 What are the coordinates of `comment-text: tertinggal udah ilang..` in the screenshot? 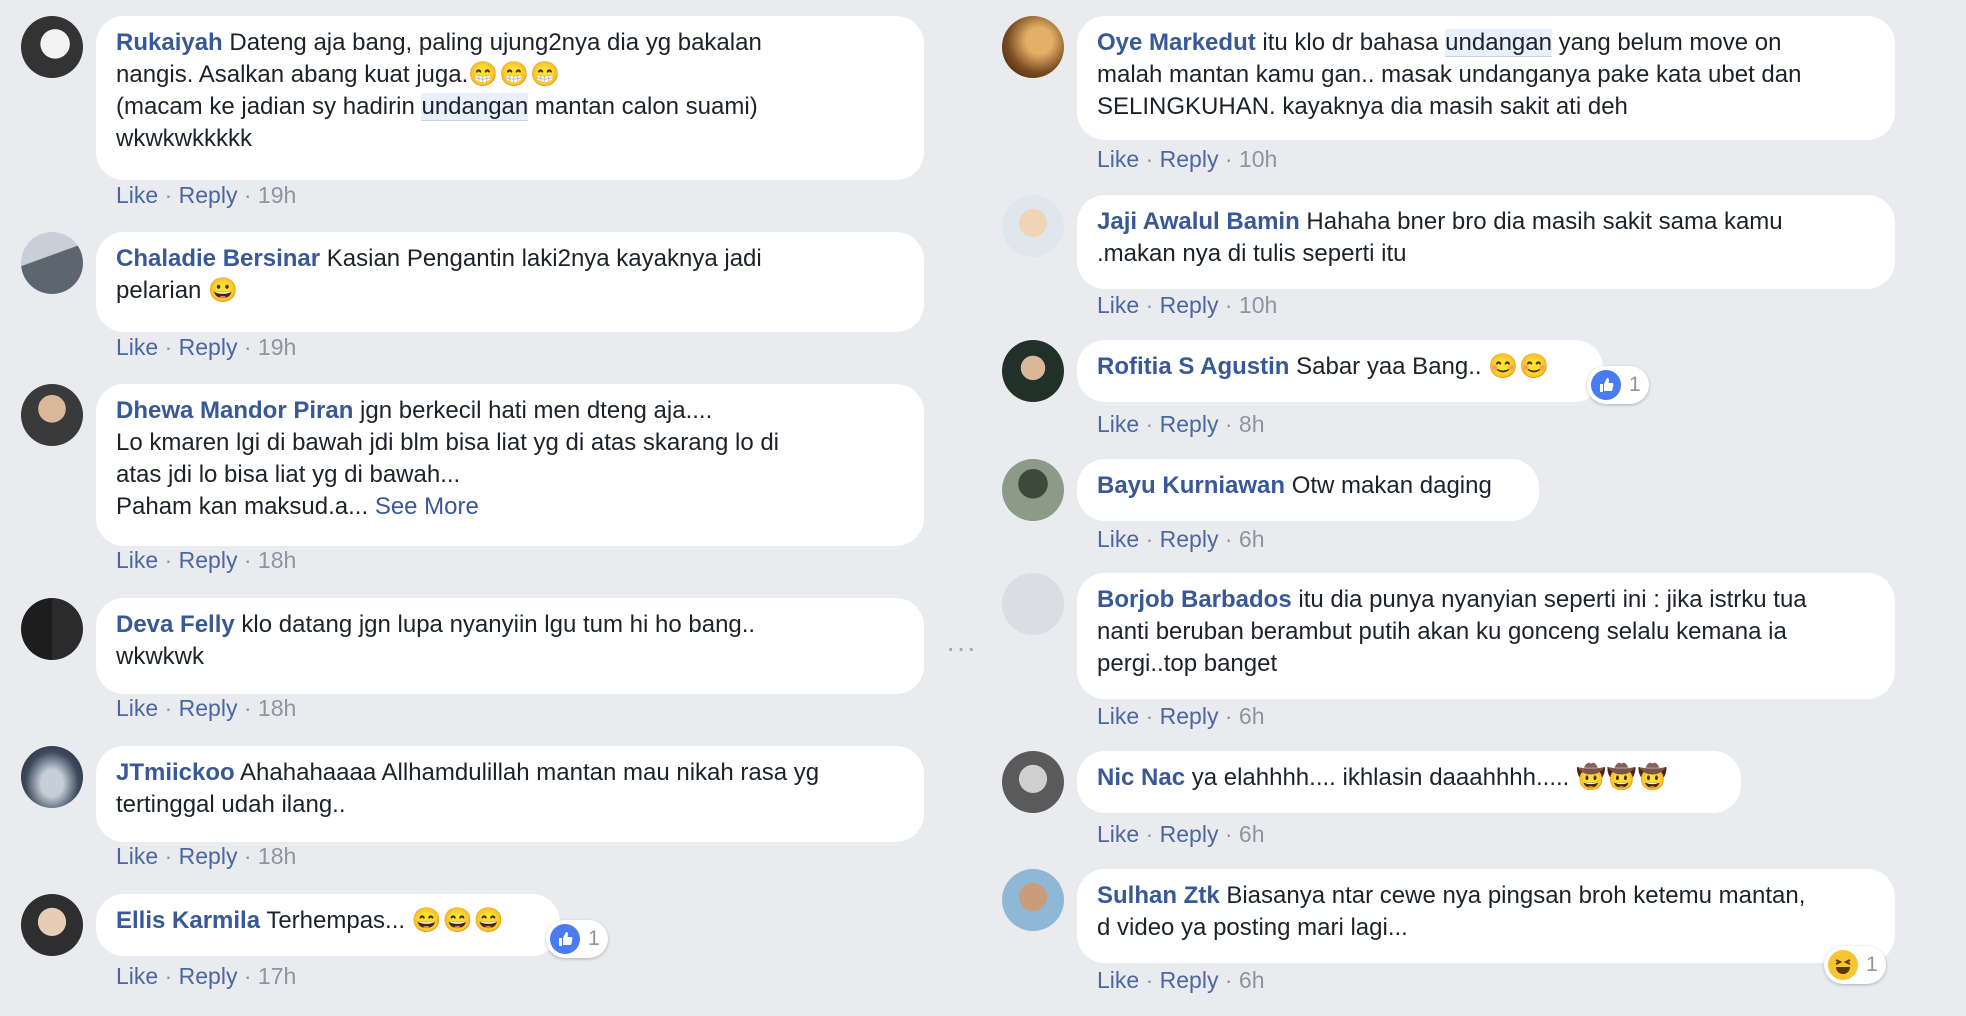 It's located at (231, 804).